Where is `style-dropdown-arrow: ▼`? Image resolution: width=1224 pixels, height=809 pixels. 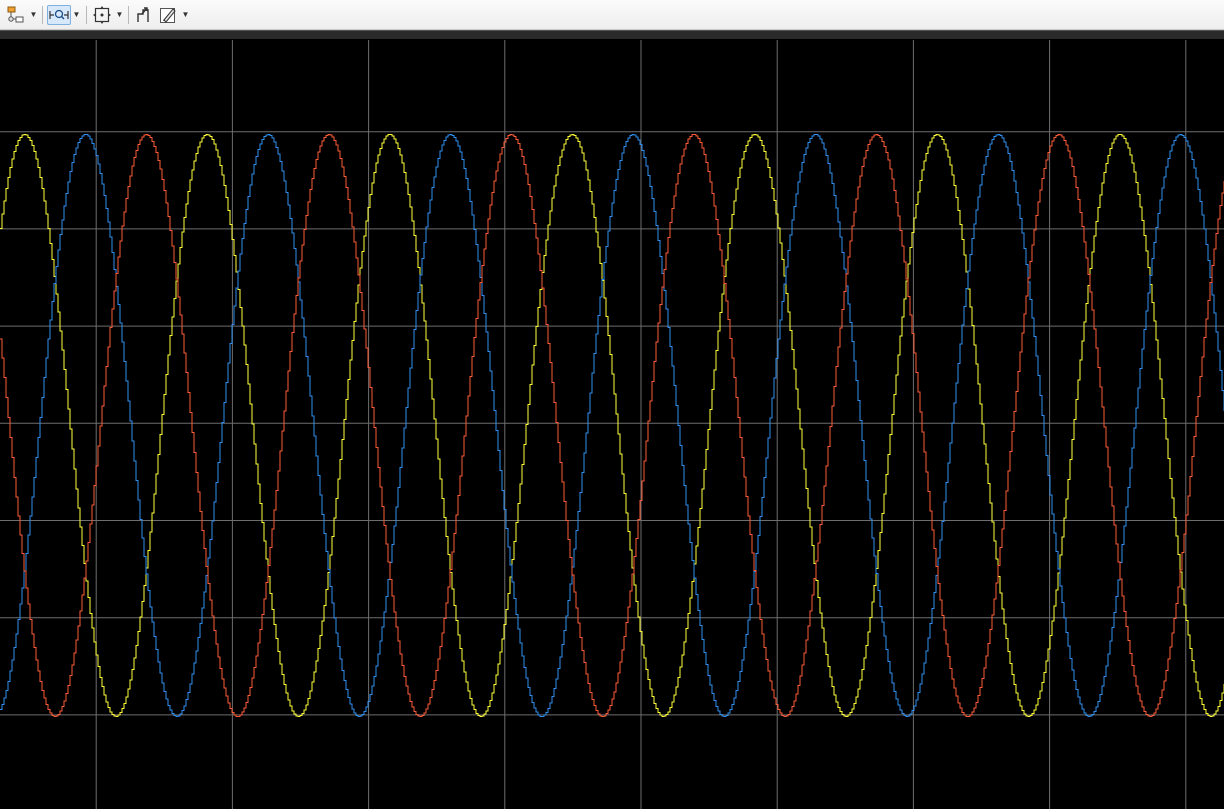
style-dropdown-arrow: ▼ is located at coordinates (185, 15).